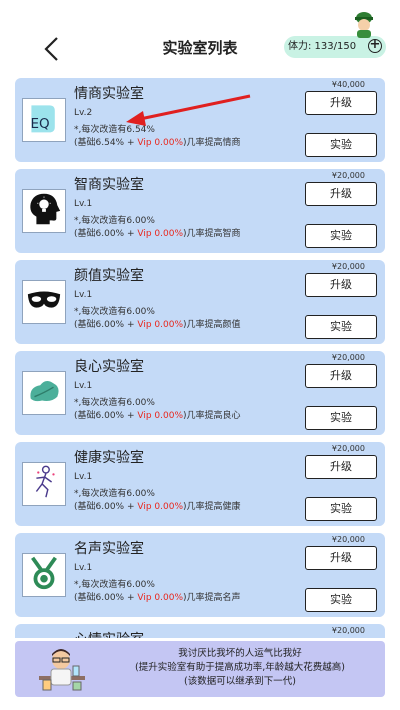 This screenshot has width=400, height=710. Describe the element at coordinates (240, 681) in the screenshot. I see `footer-line-3: (该数据可以继承到下一代)` at that location.